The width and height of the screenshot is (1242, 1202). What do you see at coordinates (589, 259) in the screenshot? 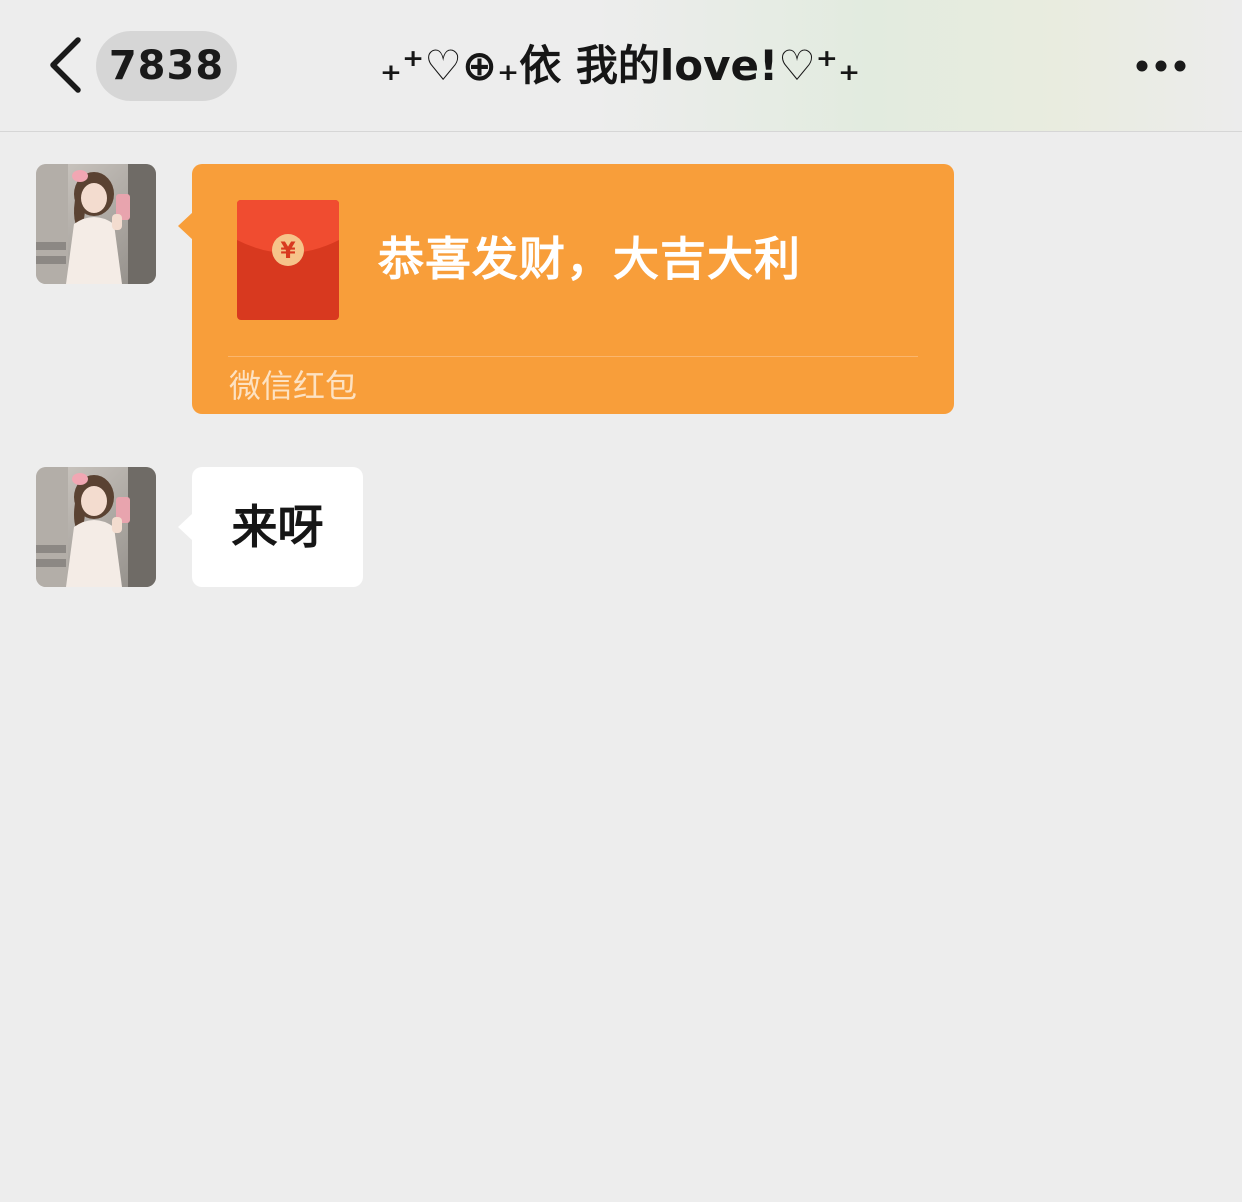
I see `red-packet-greeting: 恭喜发财，大吉大利` at bounding box center [589, 259].